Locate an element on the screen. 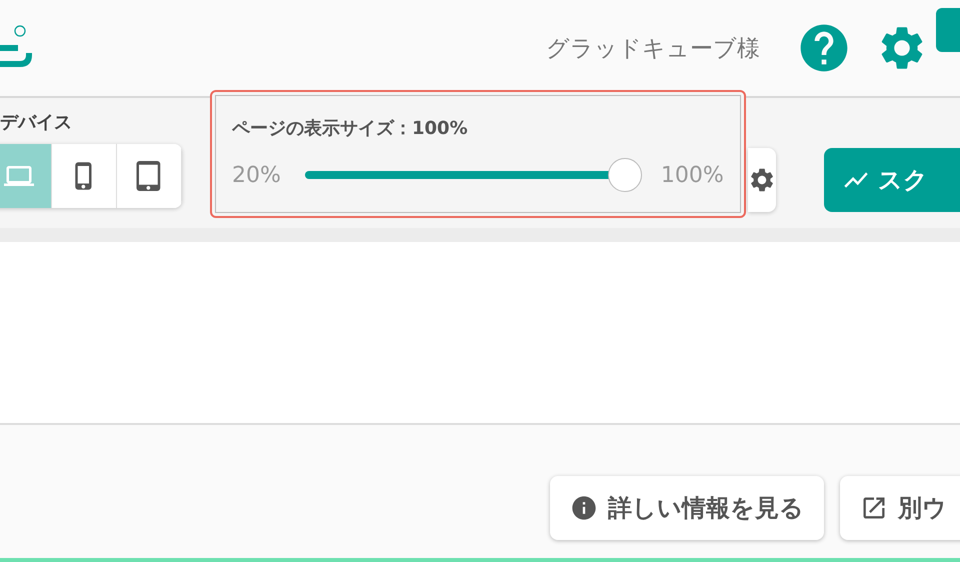 This screenshot has height=562, width=960. zoom-min: 20% is located at coordinates (256, 175).